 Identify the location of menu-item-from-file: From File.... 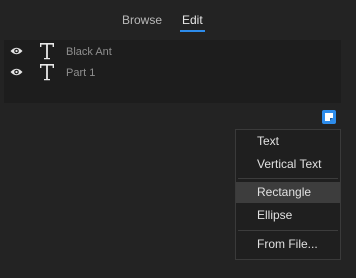
(288, 244).